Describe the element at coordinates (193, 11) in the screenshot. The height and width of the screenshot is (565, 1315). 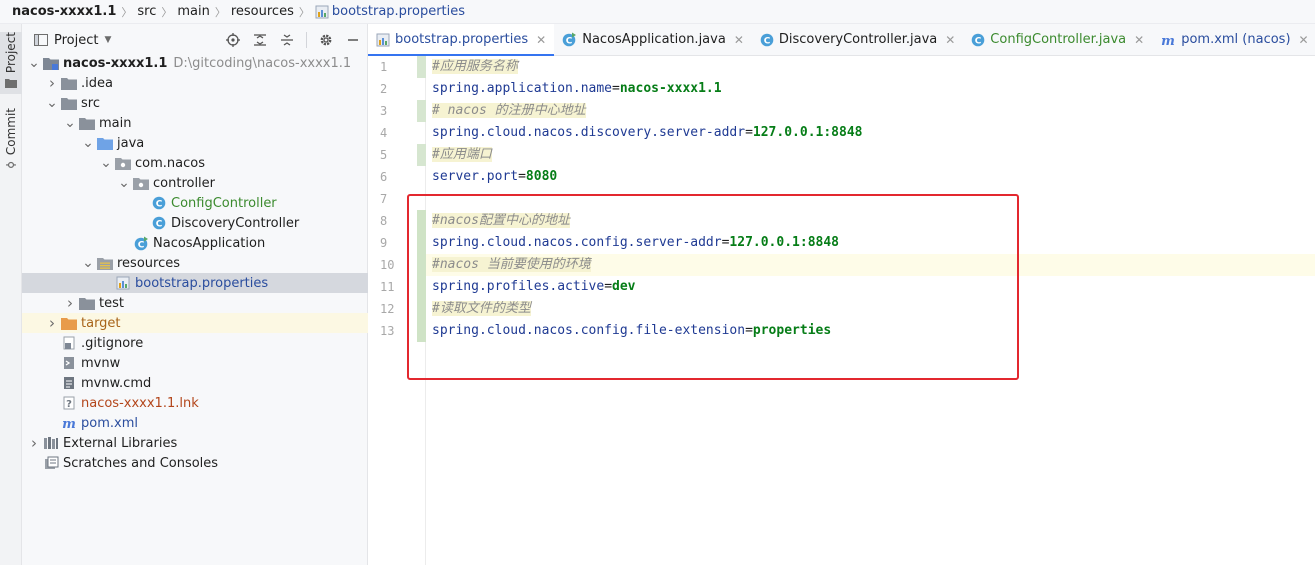
I see `breadcrumb-main: main` at that location.